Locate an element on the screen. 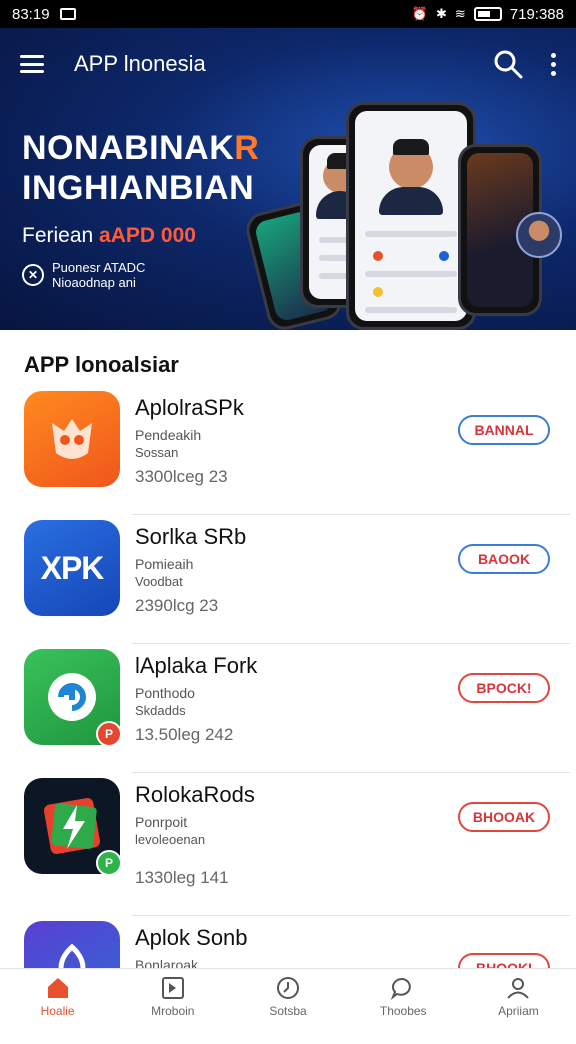  download-button: BHOOAK is located at coordinates (504, 817).